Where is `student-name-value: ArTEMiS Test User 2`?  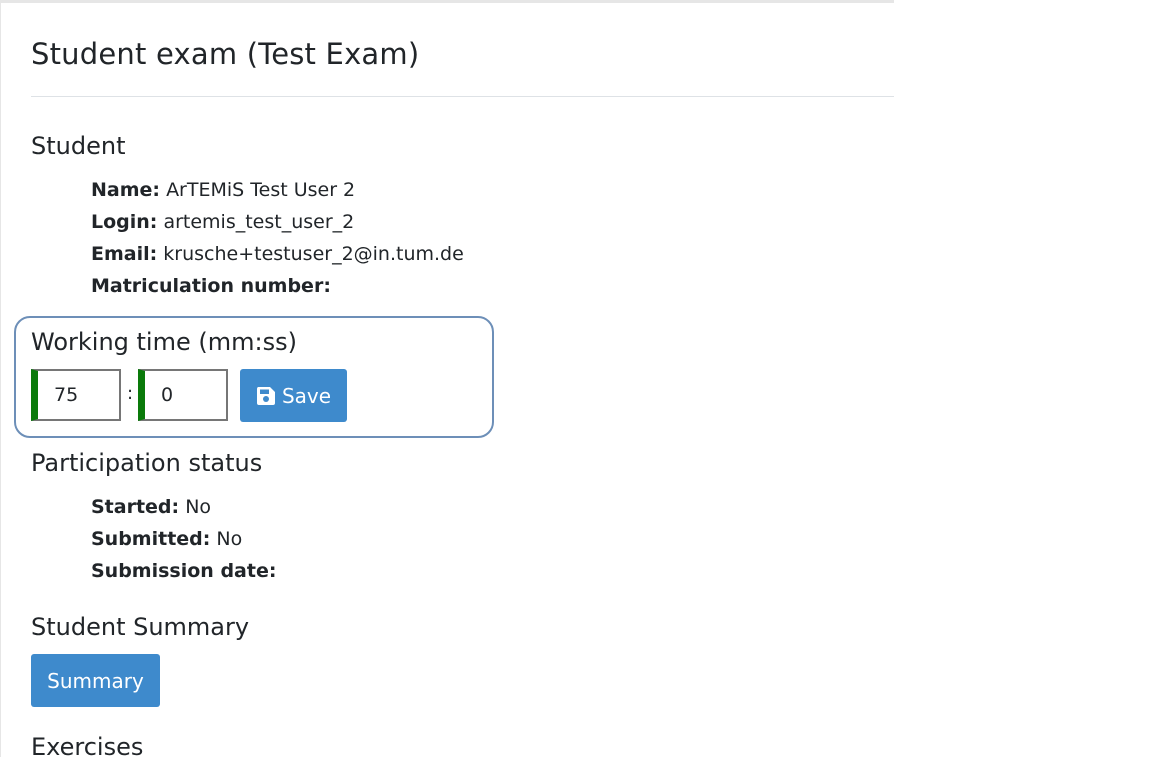
student-name-value: ArTEMiS Test User 2 is located at coordinates (261, 190).